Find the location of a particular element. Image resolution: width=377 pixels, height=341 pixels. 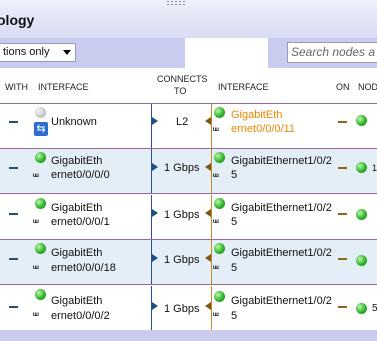

col-interface-remote: INTERFACE is located at coordinates (243, 87).